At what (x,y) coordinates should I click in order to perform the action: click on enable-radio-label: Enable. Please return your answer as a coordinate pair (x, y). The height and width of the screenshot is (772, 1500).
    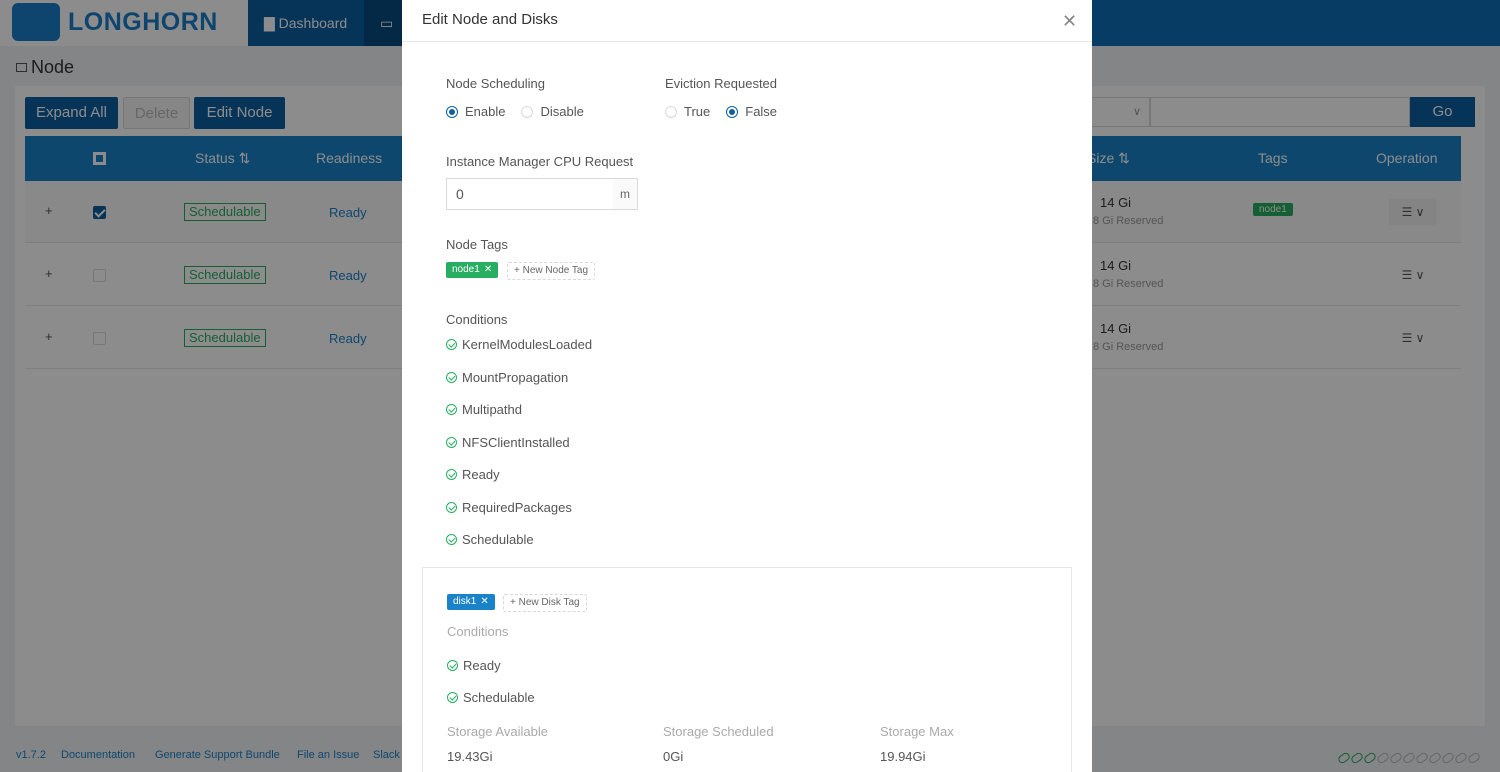
    Looking at the image, I should click on (485, 111).